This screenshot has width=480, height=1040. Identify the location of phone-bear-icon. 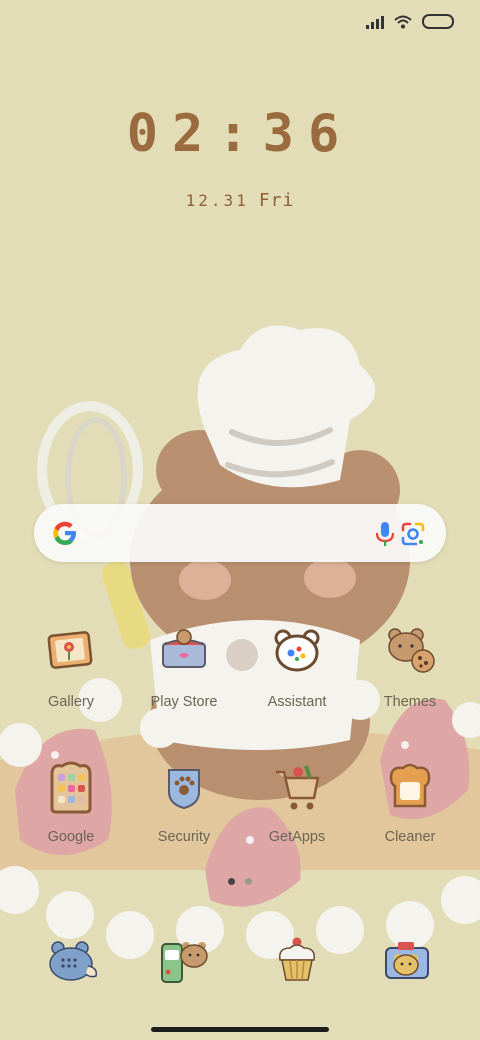
(73, 961).